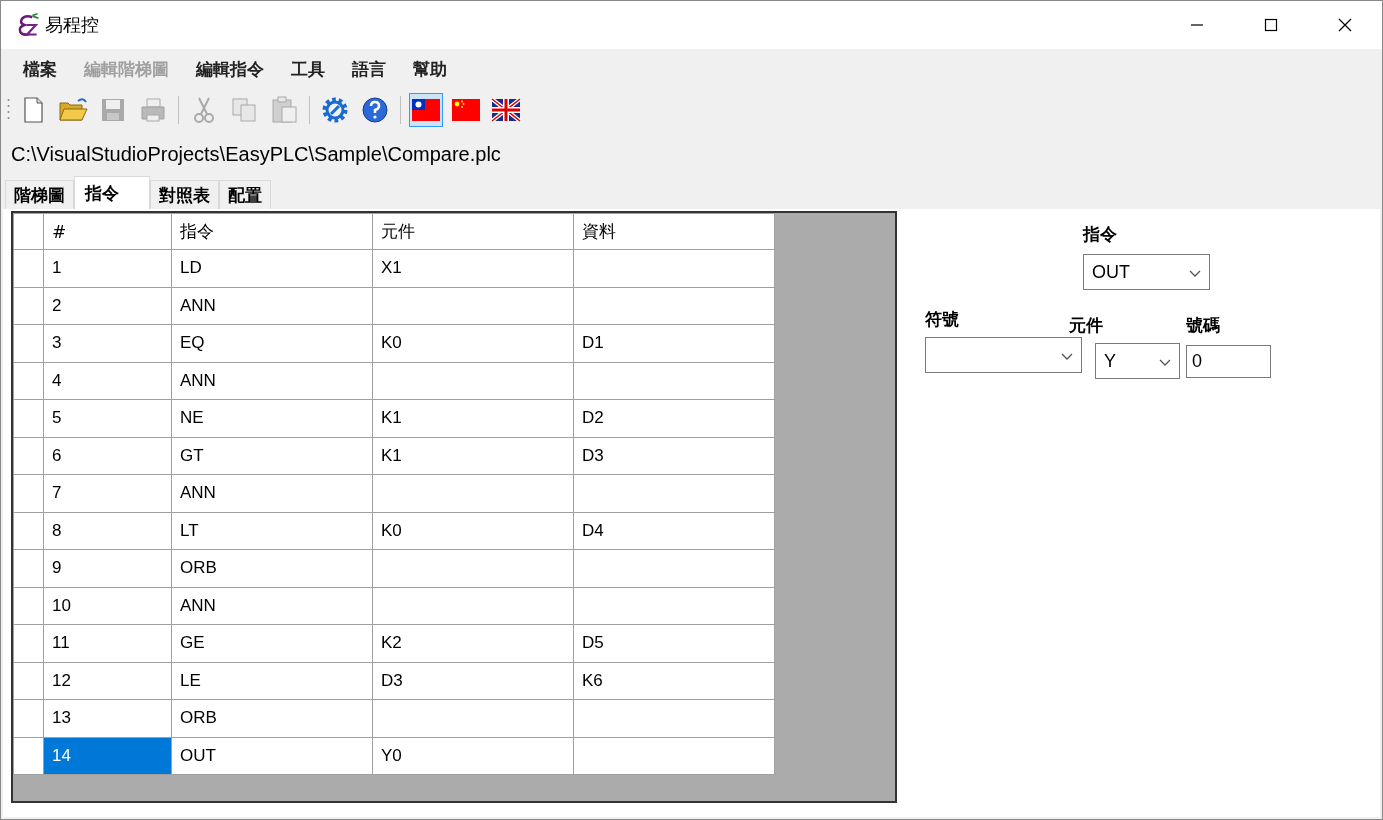 This screenshot has height=820, width=1383. What do you see at coordinates (107, 756) in the screenshot?
I see `table-cell: 14` at bounding box center [107, 756].